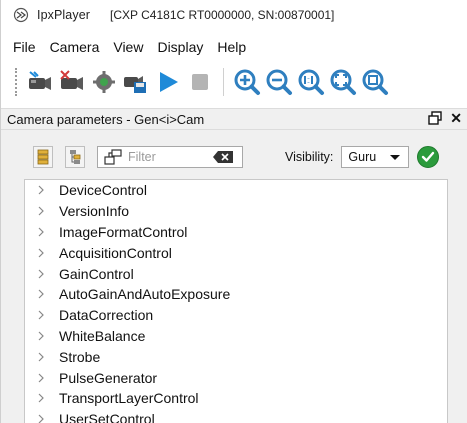 Image resolution: width=467 pixels, height=423 pixels. Describe the element at coordinates (236, 398) in the screenshot. I see `tree-item-transport-layer-control: TransportLayerControl` at that location.